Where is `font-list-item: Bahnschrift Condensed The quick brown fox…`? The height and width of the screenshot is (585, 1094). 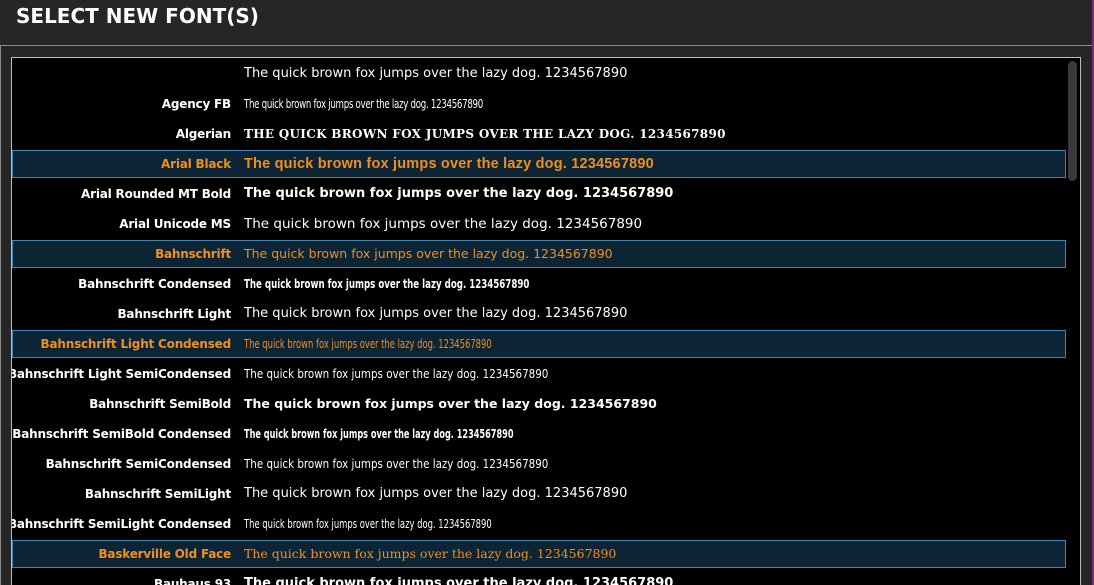
font-list-item: Bahnschrift Condensed The quick brown fox… is located at coordinates (539, 284).